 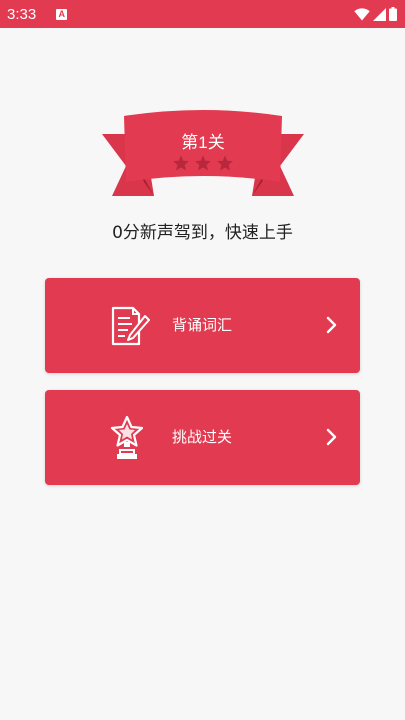 I want to click on status-icons, so click(x=375, y=14).